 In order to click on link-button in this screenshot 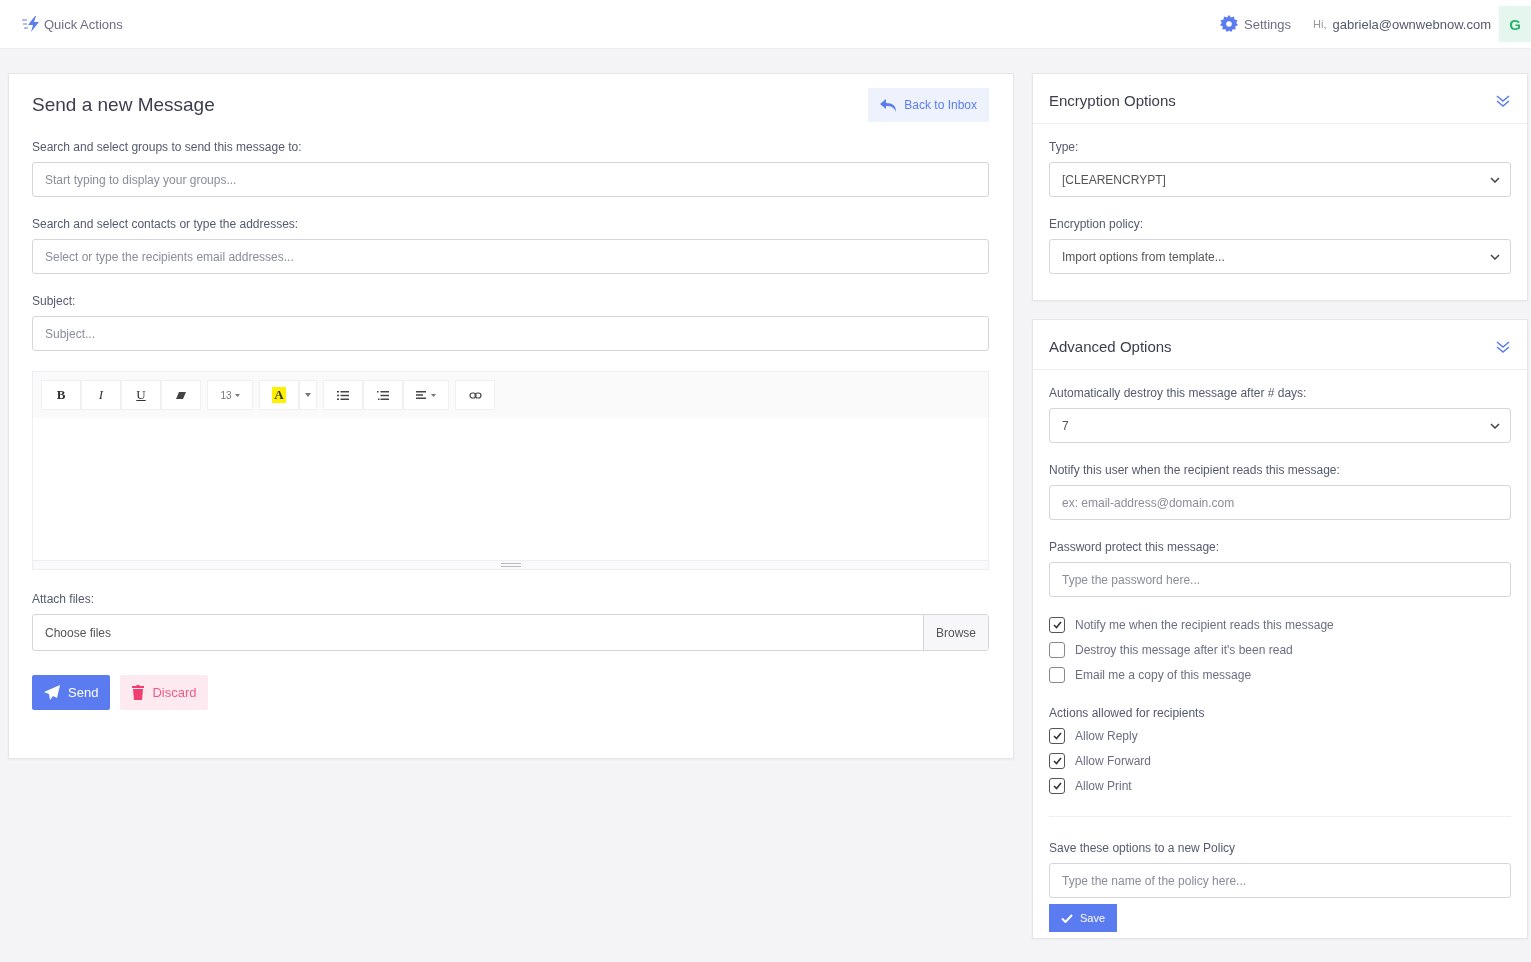, I will do `click(475, 395)`.